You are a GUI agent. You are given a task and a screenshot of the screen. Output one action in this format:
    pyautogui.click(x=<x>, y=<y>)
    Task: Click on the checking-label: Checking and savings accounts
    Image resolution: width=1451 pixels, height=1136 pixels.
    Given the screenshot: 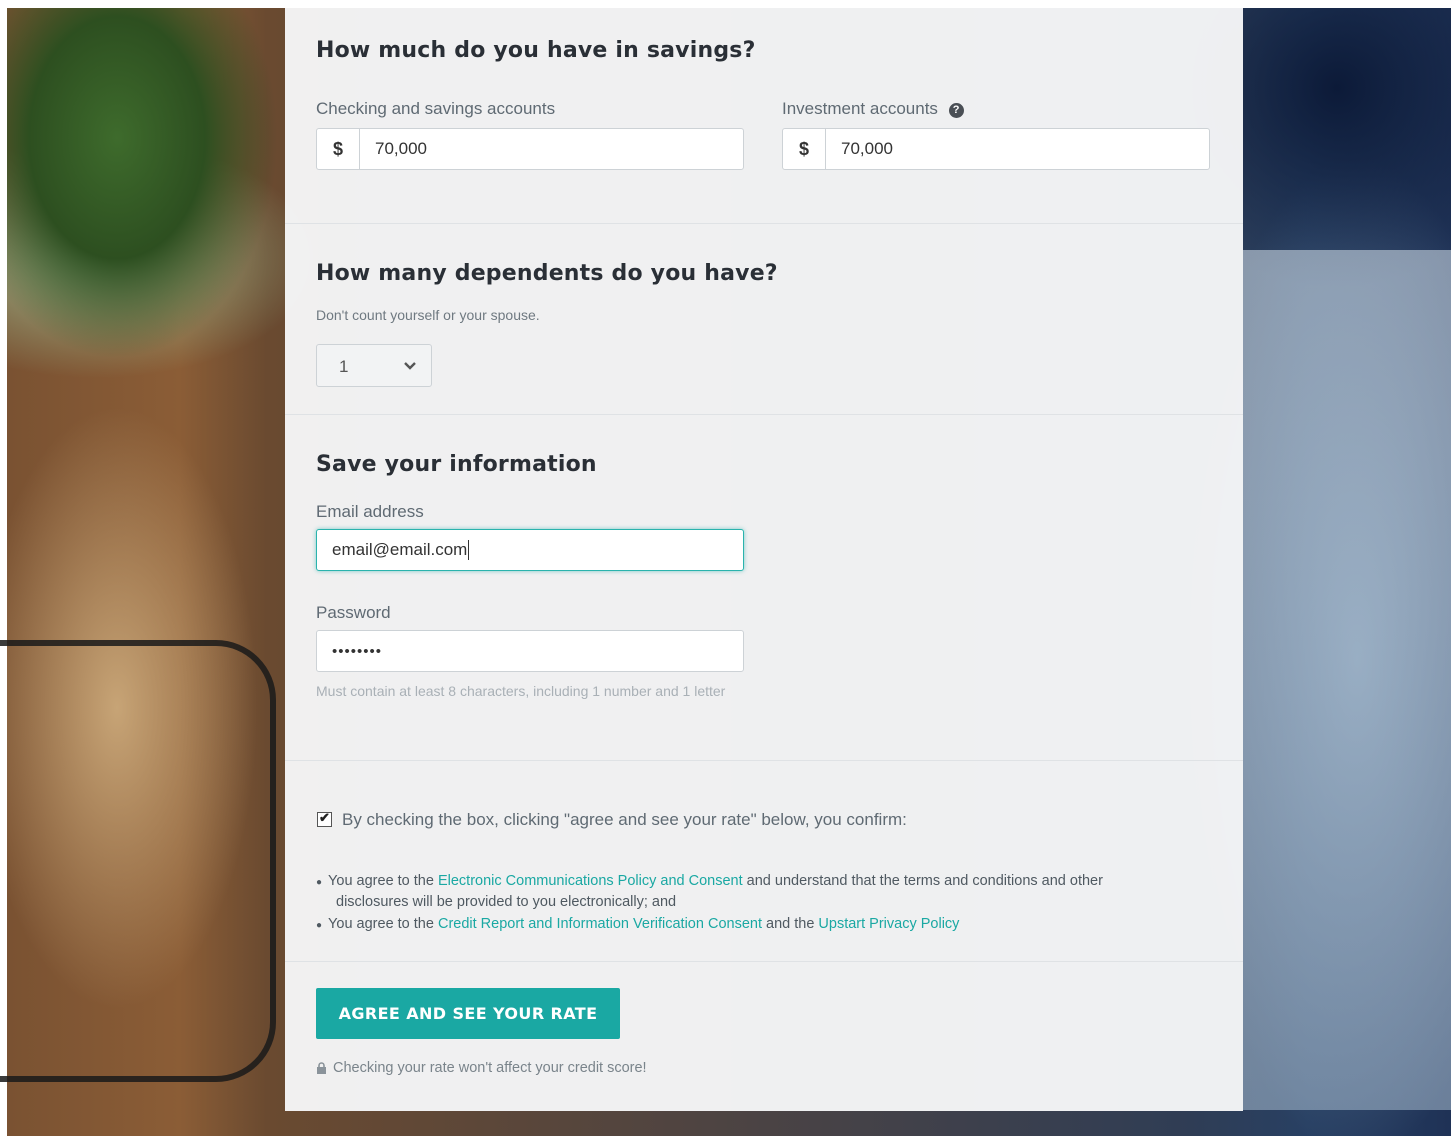 What is the action you would take?
    pyautogui.click(x=436, y=108)
    